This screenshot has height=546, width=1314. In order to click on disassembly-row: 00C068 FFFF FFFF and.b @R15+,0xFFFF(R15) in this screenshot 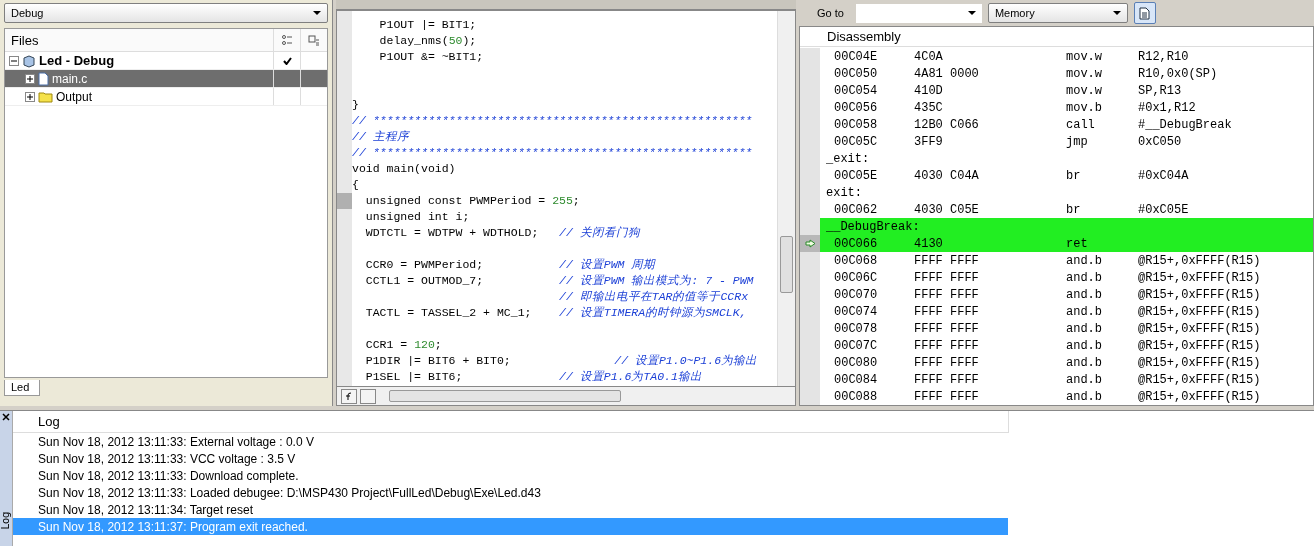, I will do `click(1056, 260)`.